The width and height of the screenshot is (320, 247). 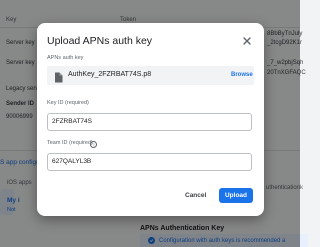 I want to click on file-icon, so click(x=58, y=76).